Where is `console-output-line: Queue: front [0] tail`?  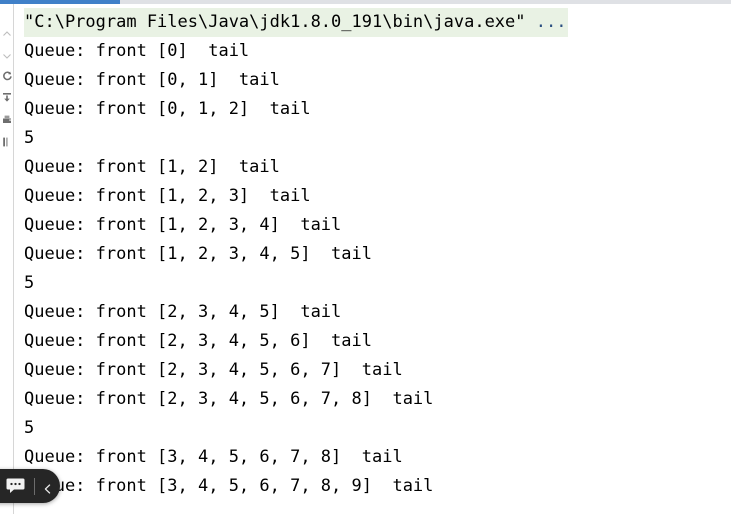 console-output-line: Queue: front [0] tail is located at coordinates (137, 51).